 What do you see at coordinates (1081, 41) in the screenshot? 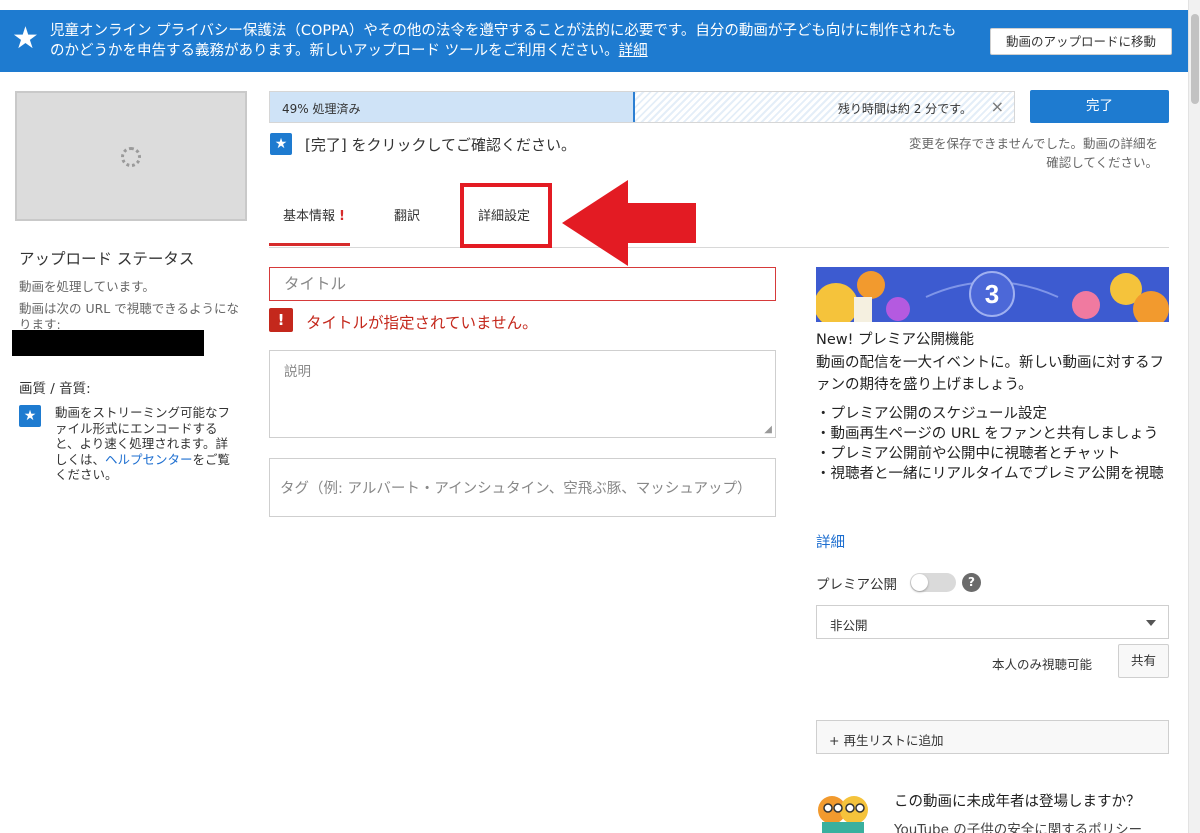
I see `move-to-upload-button: 動画のアップロードに移動` at bounding box center [1081, 41].